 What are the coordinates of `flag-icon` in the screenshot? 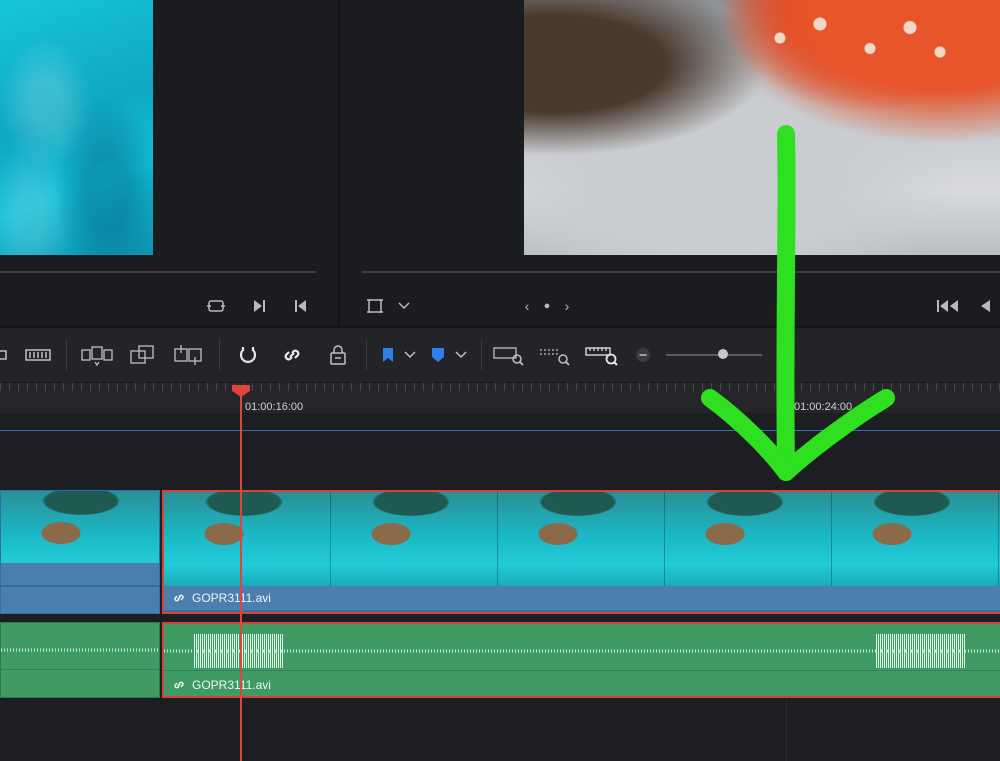 It's located at (388, 355).